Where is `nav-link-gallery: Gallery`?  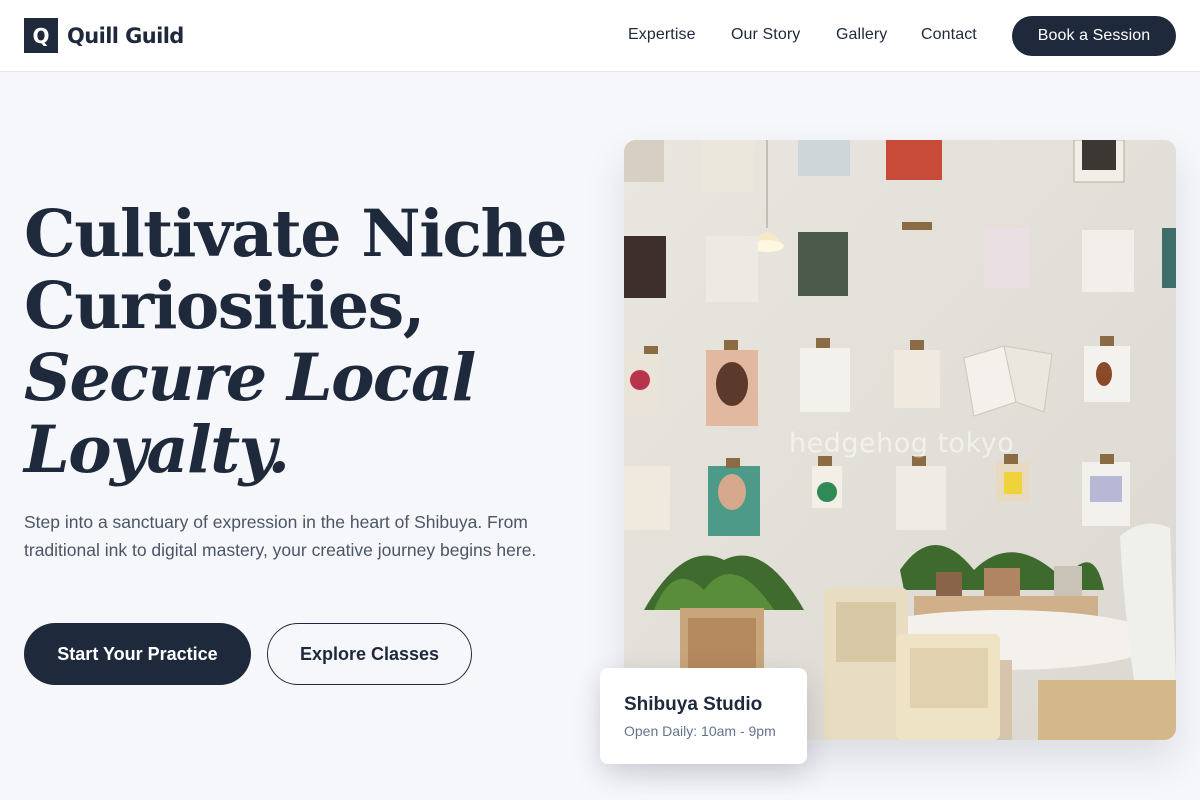 nav-link-gallery: Gallery is located at coordinates (861, 35).